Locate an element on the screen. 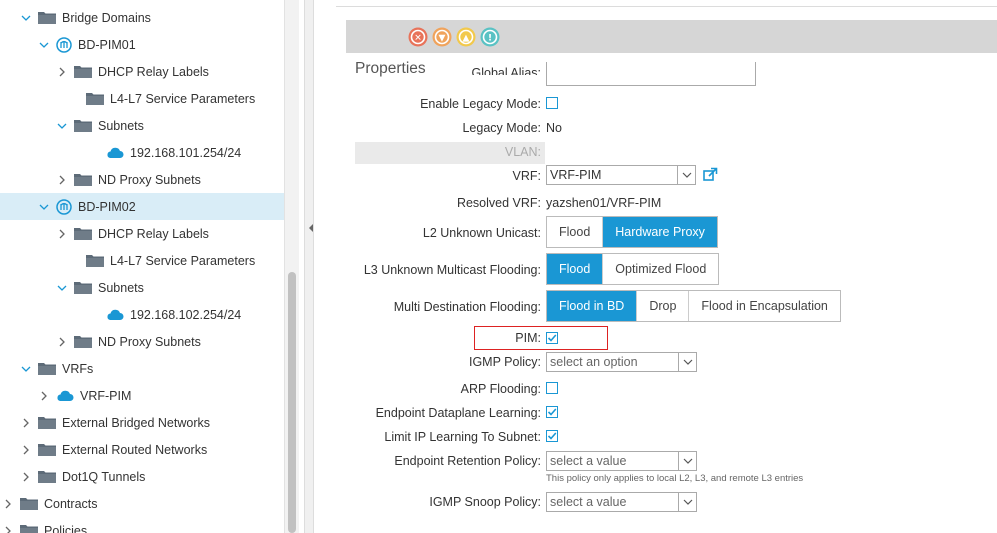 The height and width of the screenshot is (533, 997). igmp-snoop-policy-label: IGMP Snoop Policy: is located at coordinates (485, 502).